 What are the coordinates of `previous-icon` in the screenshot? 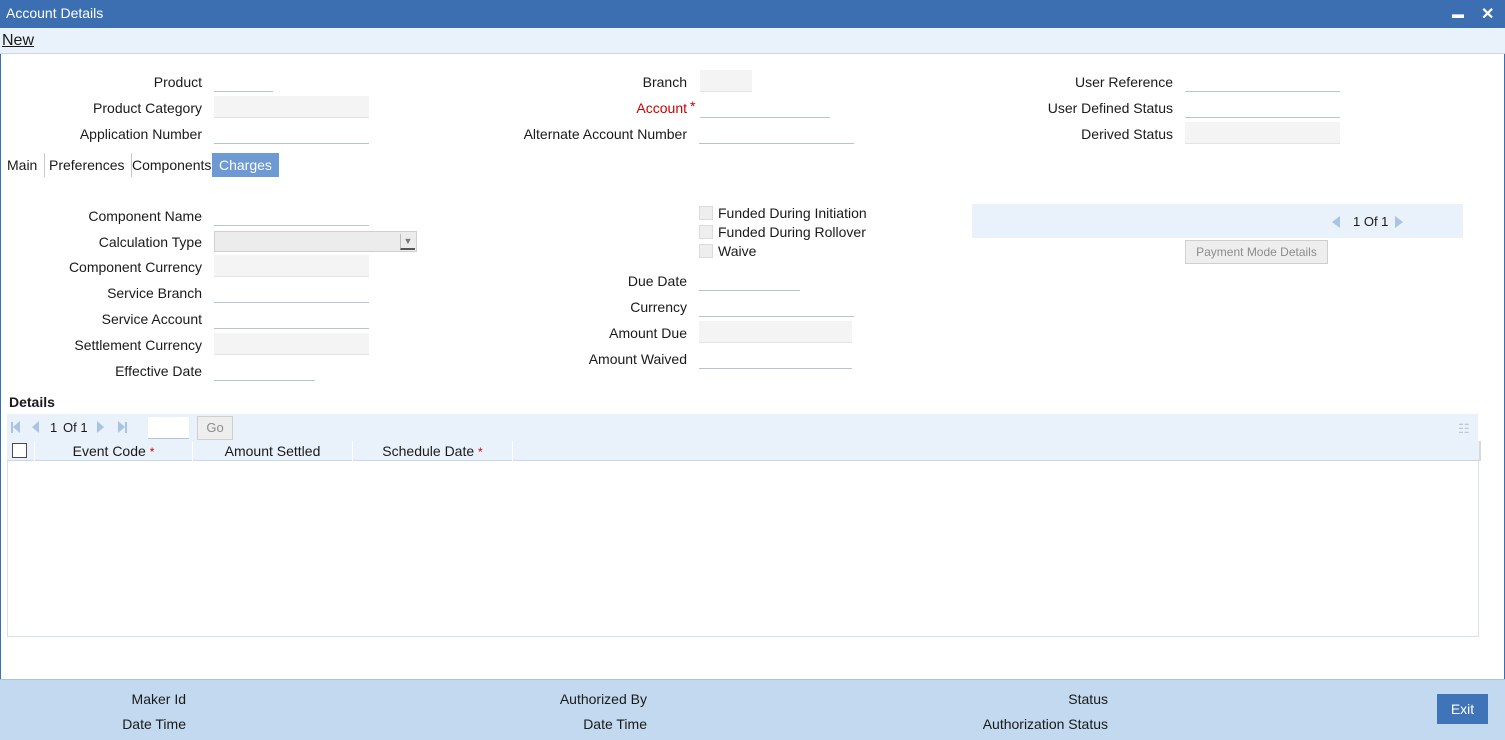 It's located at (1336, 222).